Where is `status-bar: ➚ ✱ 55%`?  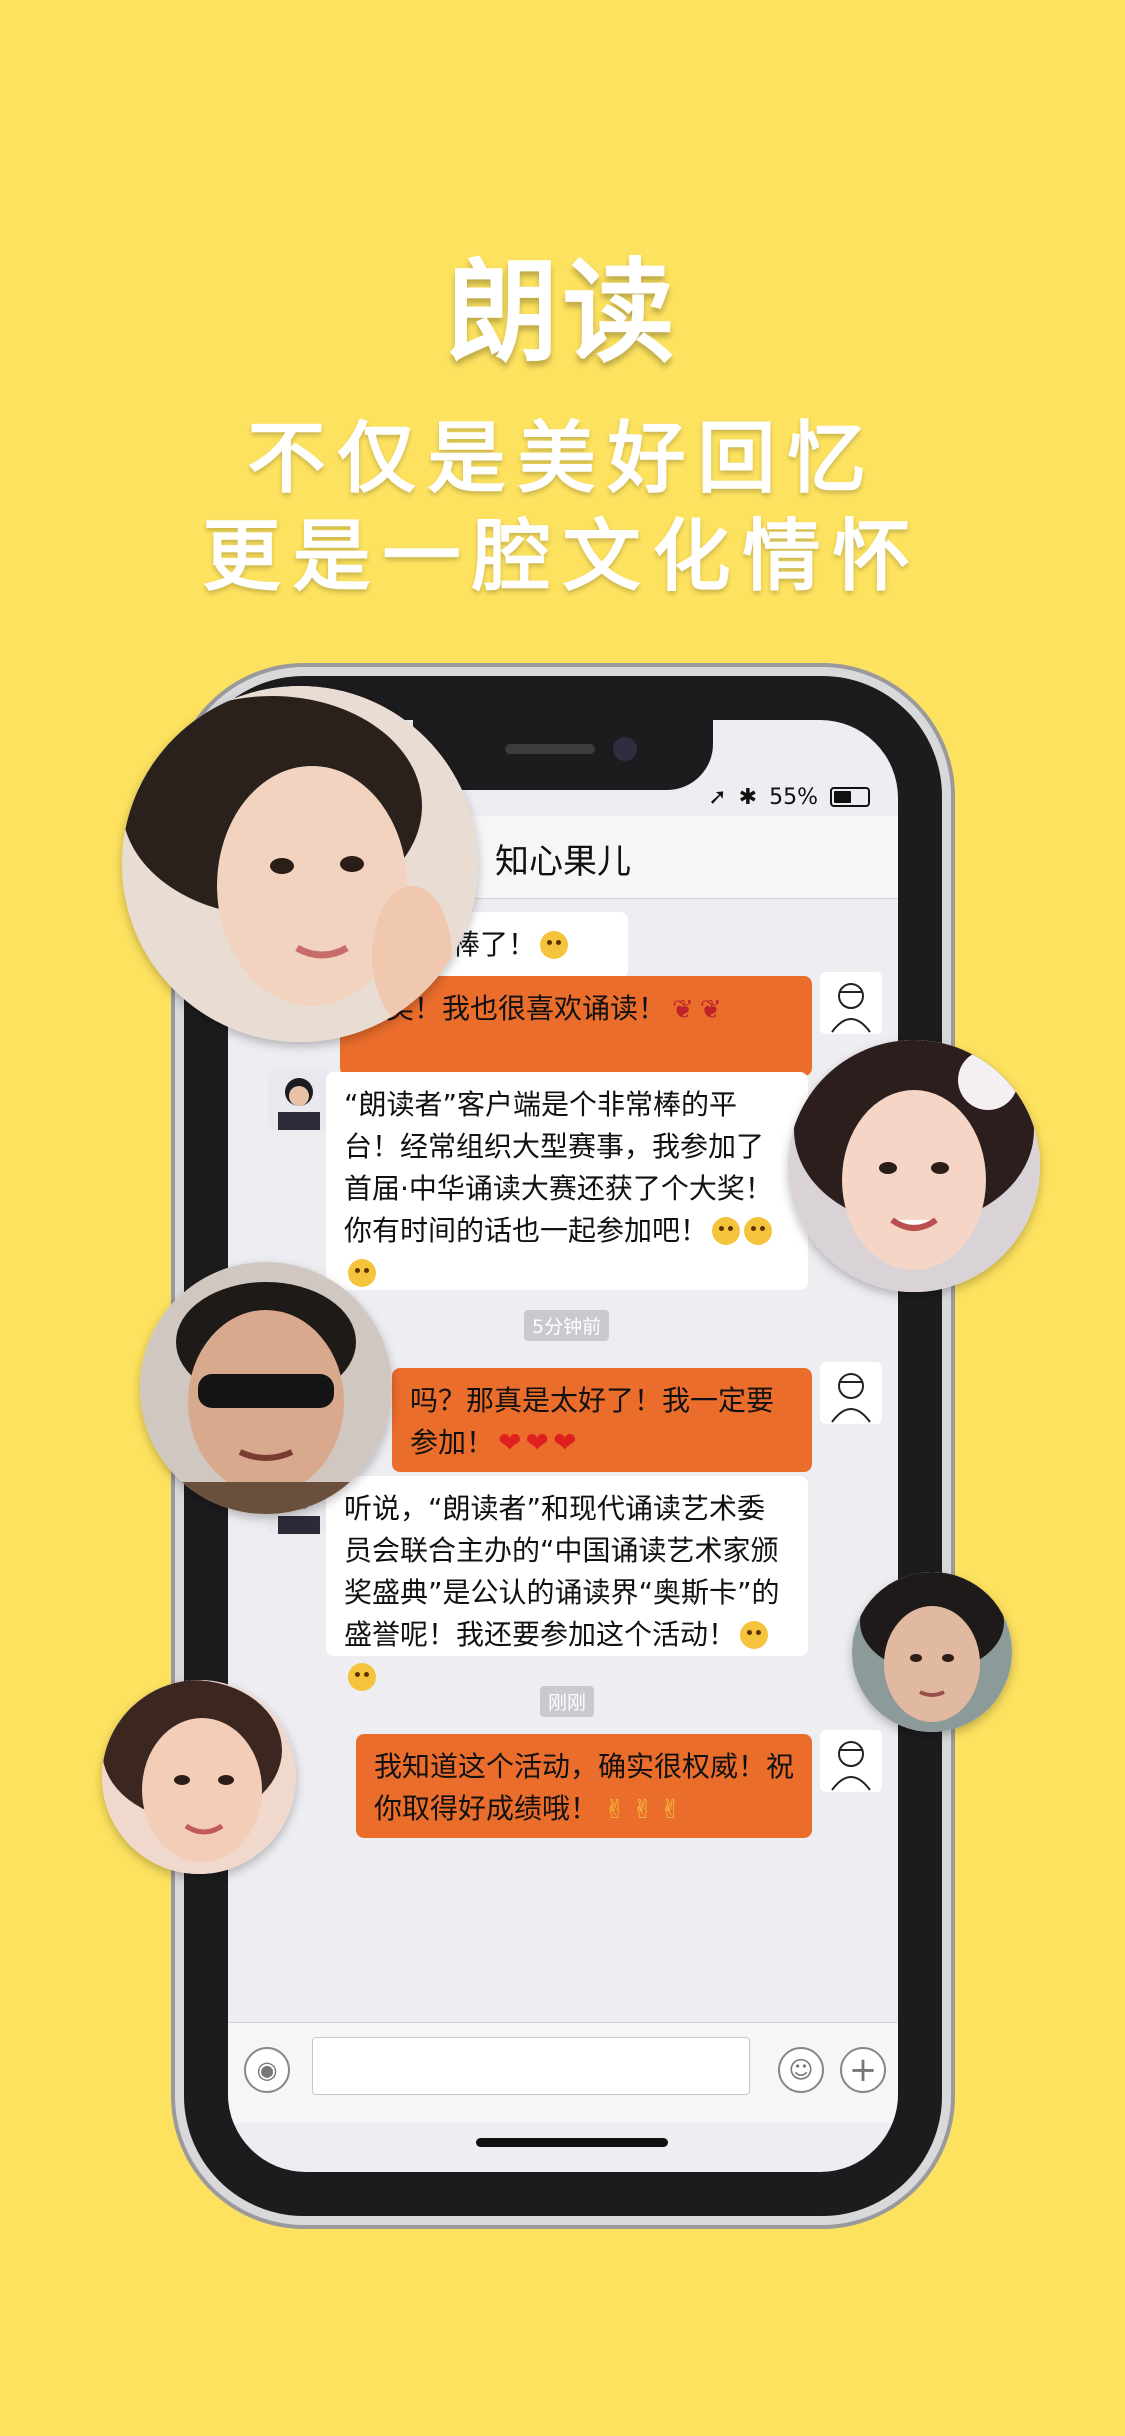
status-bar: ➚ ✱ 55% is located at coordinates (789, 797).